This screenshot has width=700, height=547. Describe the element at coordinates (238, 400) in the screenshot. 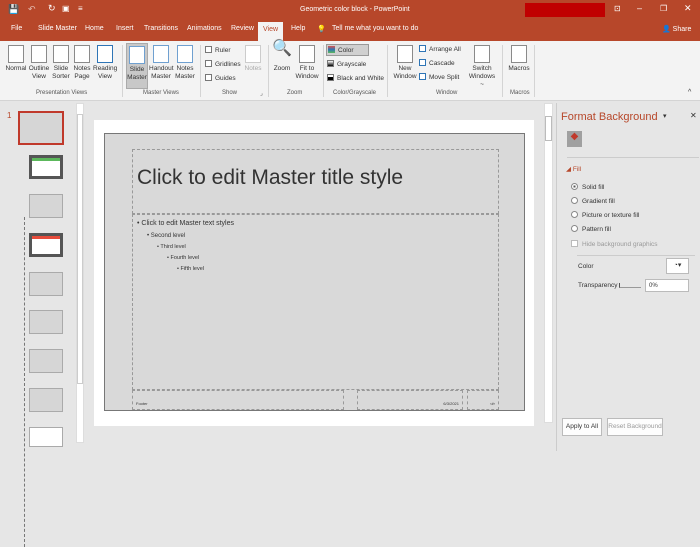

I see `footer-placeholder: Footer` at that location.